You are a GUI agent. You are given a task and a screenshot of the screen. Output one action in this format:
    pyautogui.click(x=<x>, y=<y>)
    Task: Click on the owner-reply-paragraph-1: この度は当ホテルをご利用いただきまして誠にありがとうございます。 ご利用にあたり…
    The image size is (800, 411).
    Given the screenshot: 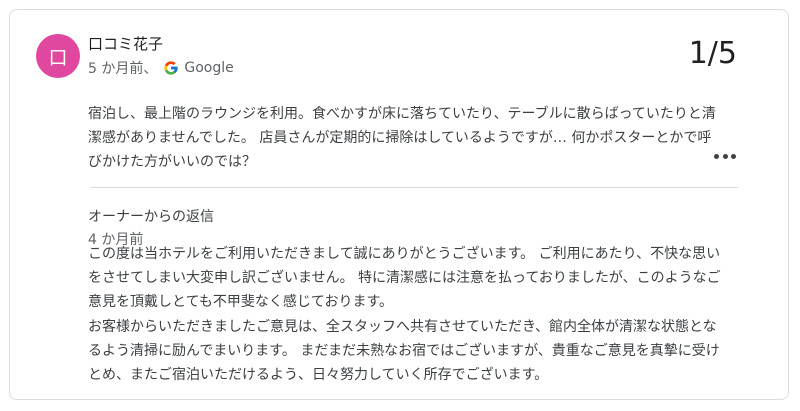 What is the action you would take?
    pyautogui.click(x=404, y=278)
    